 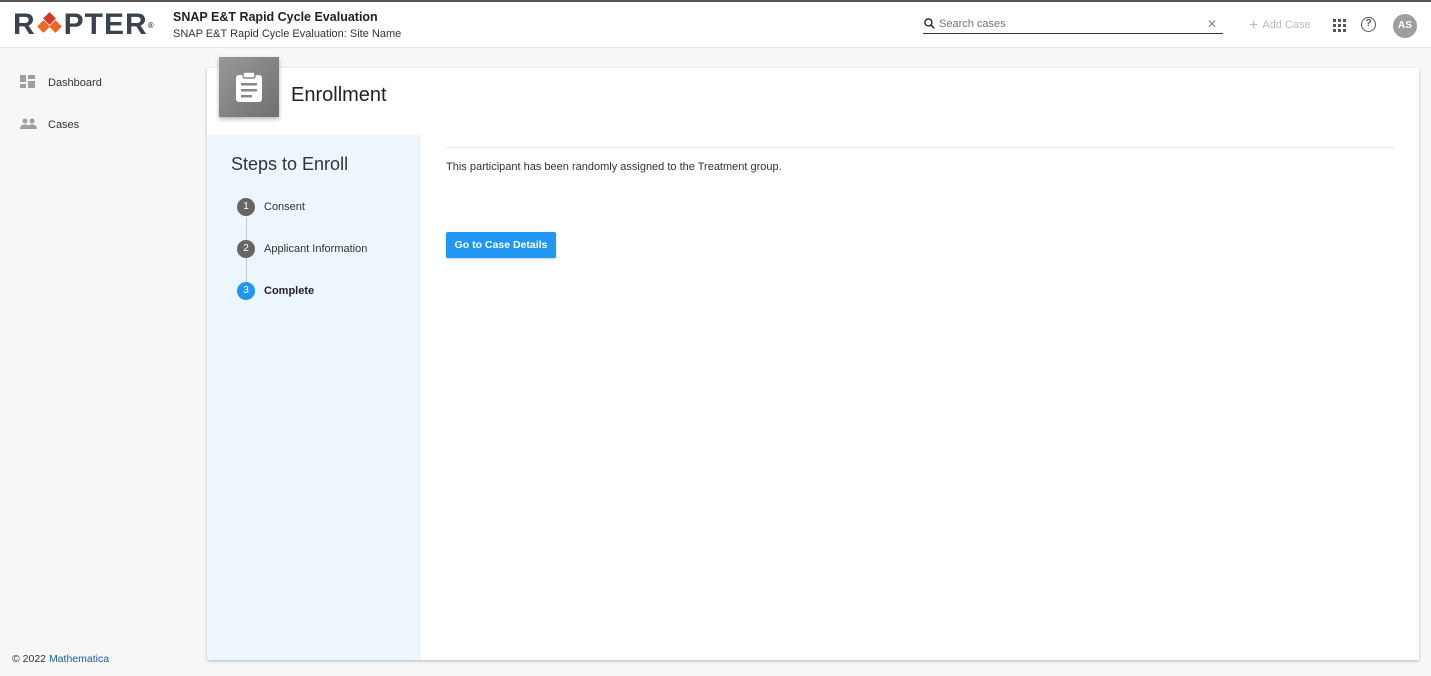 I want to click on search-icon, so click(x=929, y=23).